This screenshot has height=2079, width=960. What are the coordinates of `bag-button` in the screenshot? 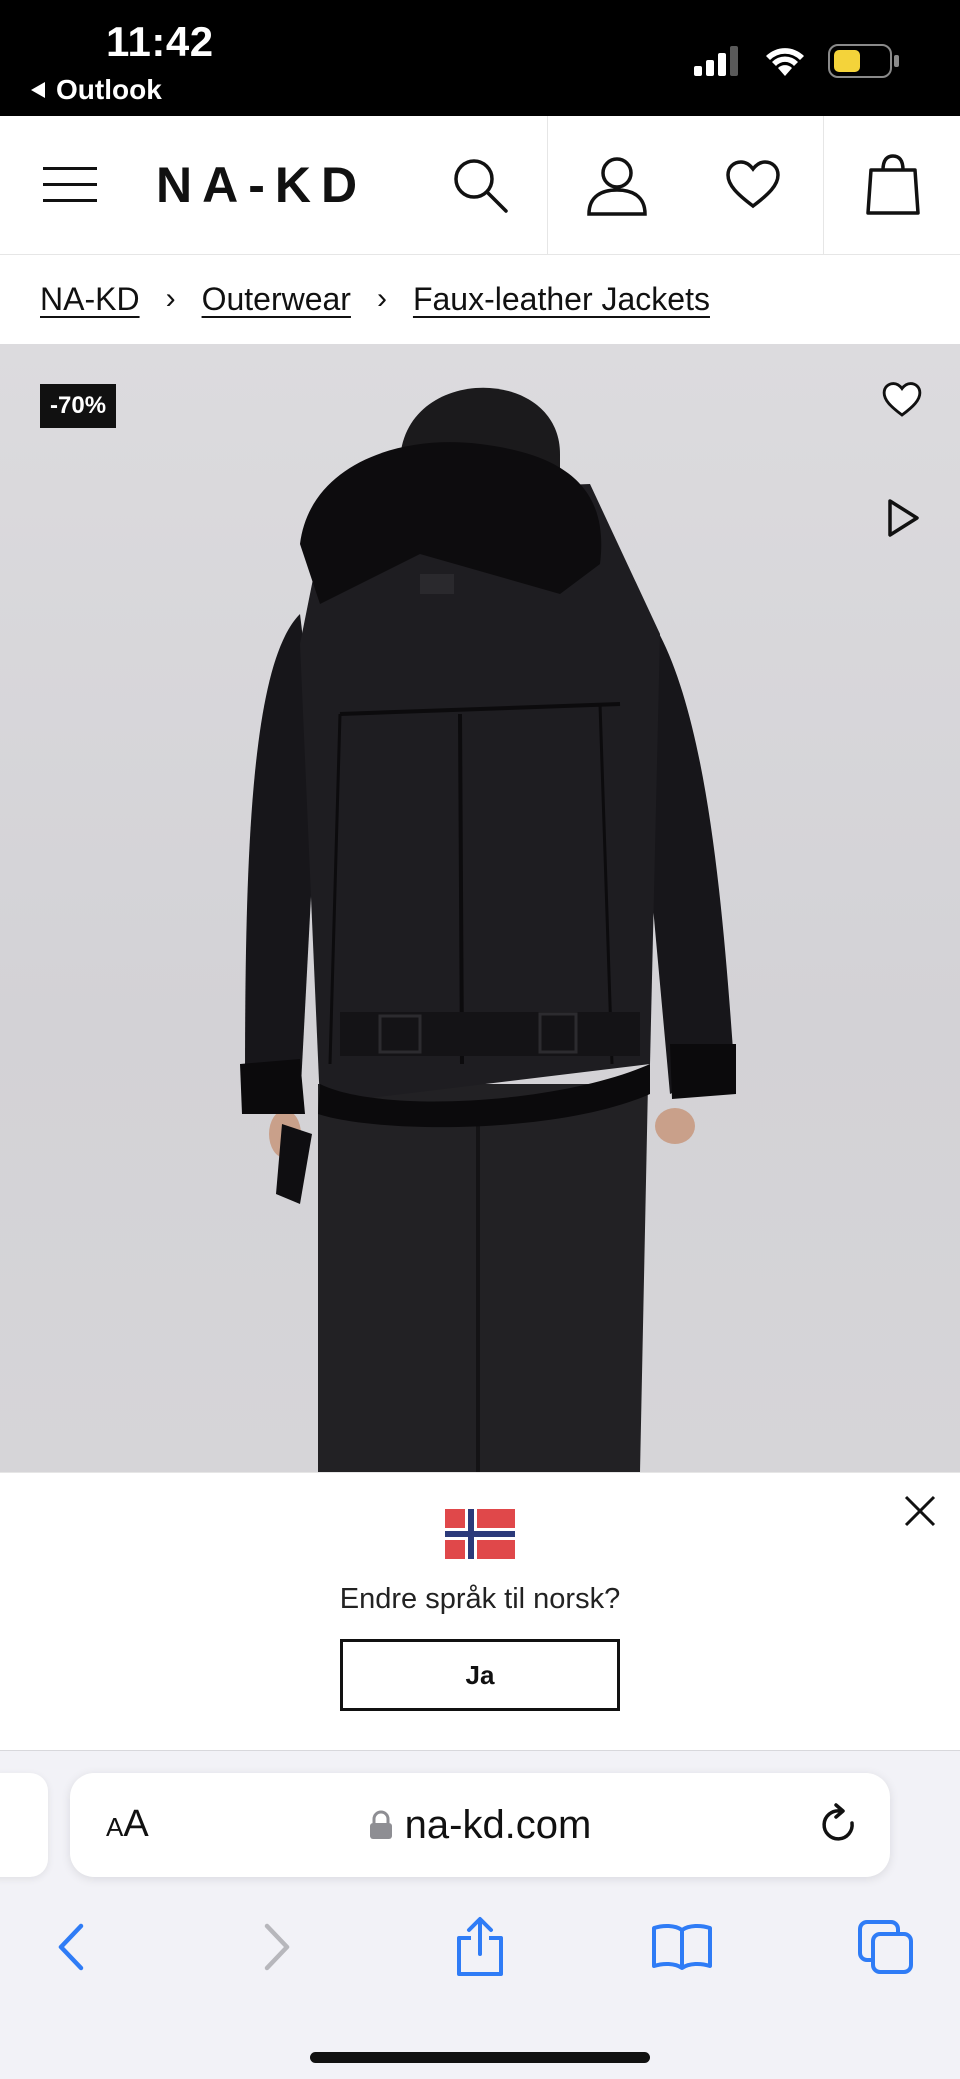 It's located at (893, 185).